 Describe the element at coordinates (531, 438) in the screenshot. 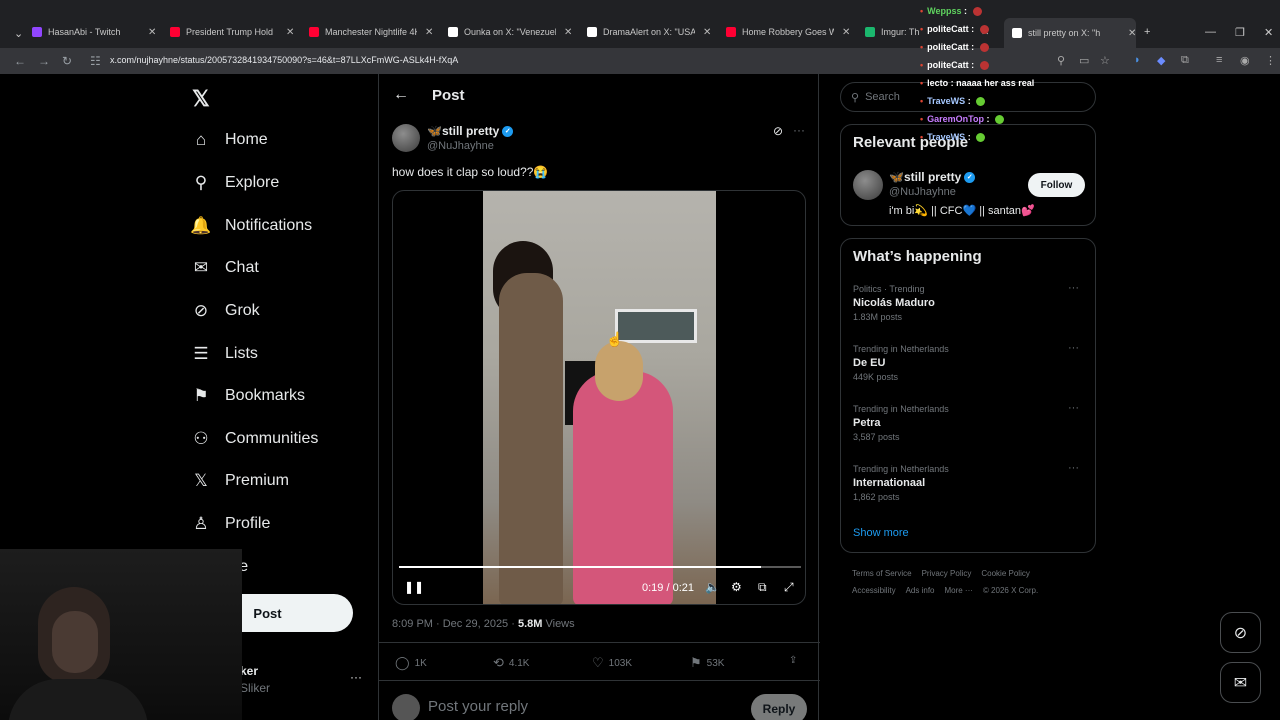

I see `video-person-left` at that location.